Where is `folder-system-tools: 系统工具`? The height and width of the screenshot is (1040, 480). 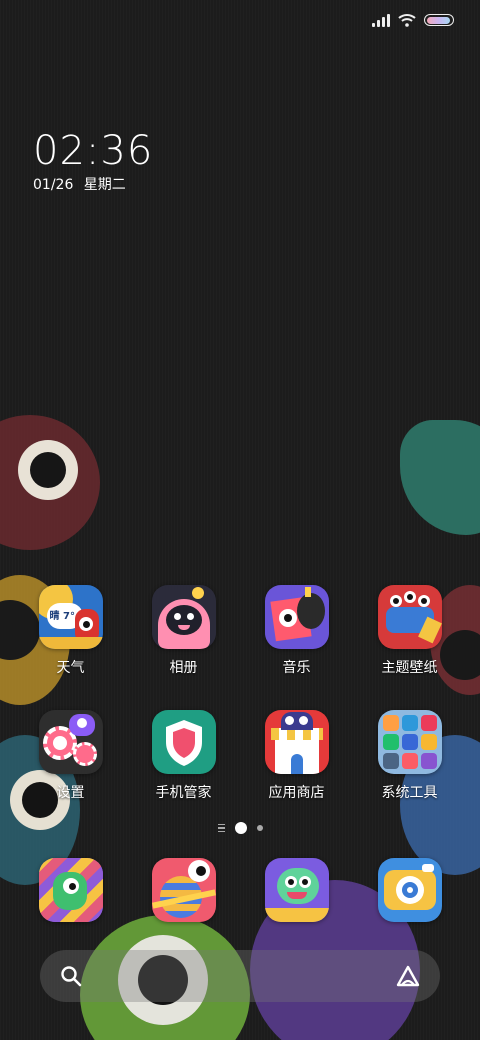 folder-system-tools: 系统工具 is located at coordinates (409, 756).